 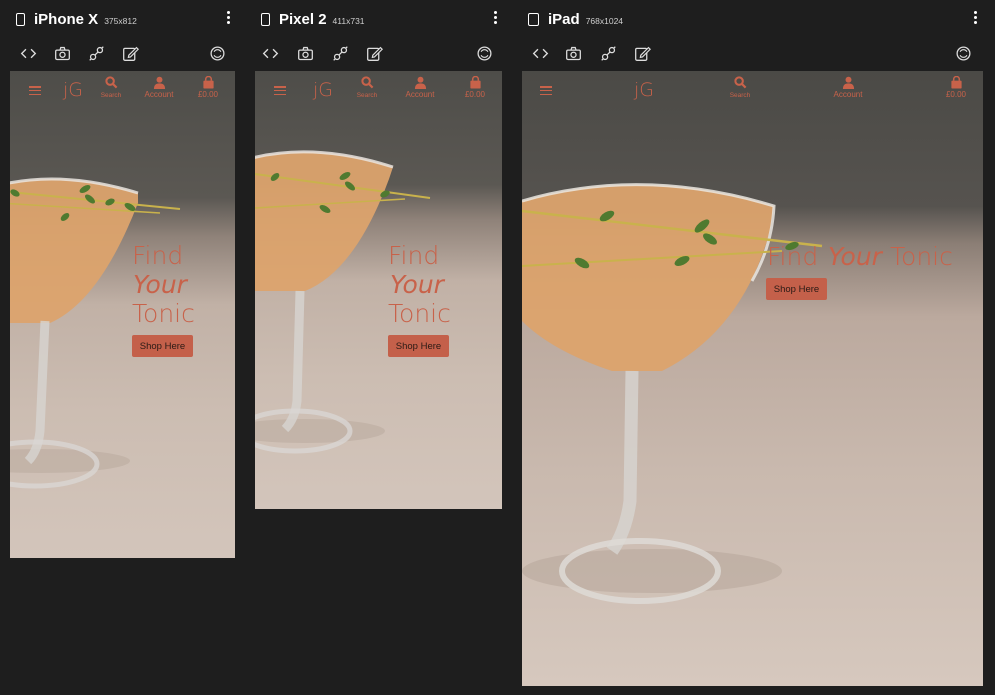 I want to click on device-name: iPhone X, so click(x=66, y=19).